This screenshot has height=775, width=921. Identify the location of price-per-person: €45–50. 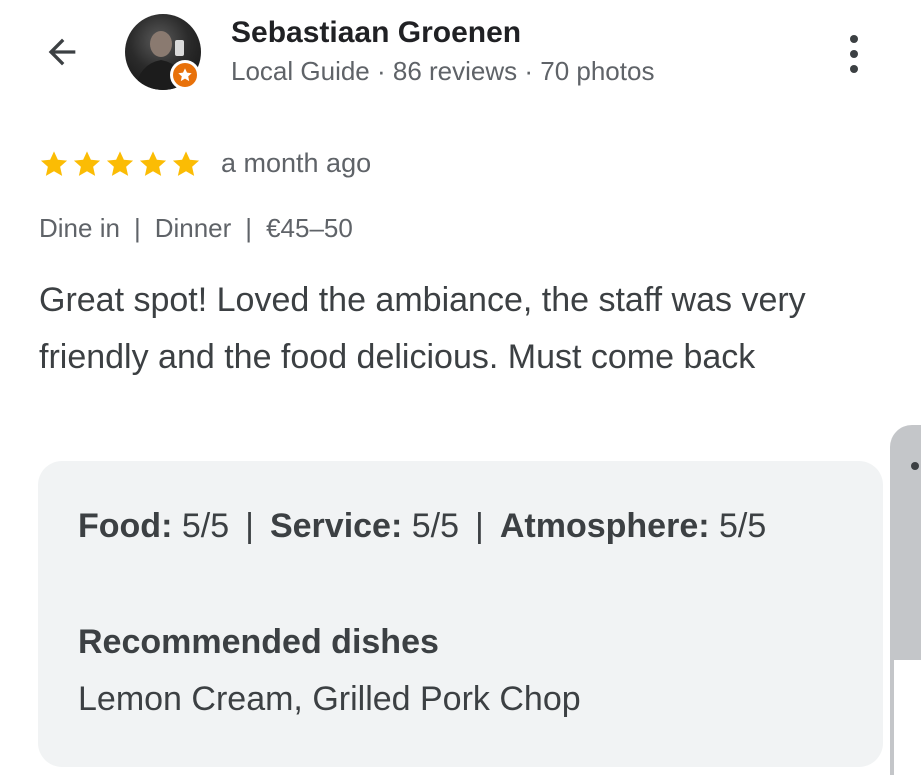
(309, 228).